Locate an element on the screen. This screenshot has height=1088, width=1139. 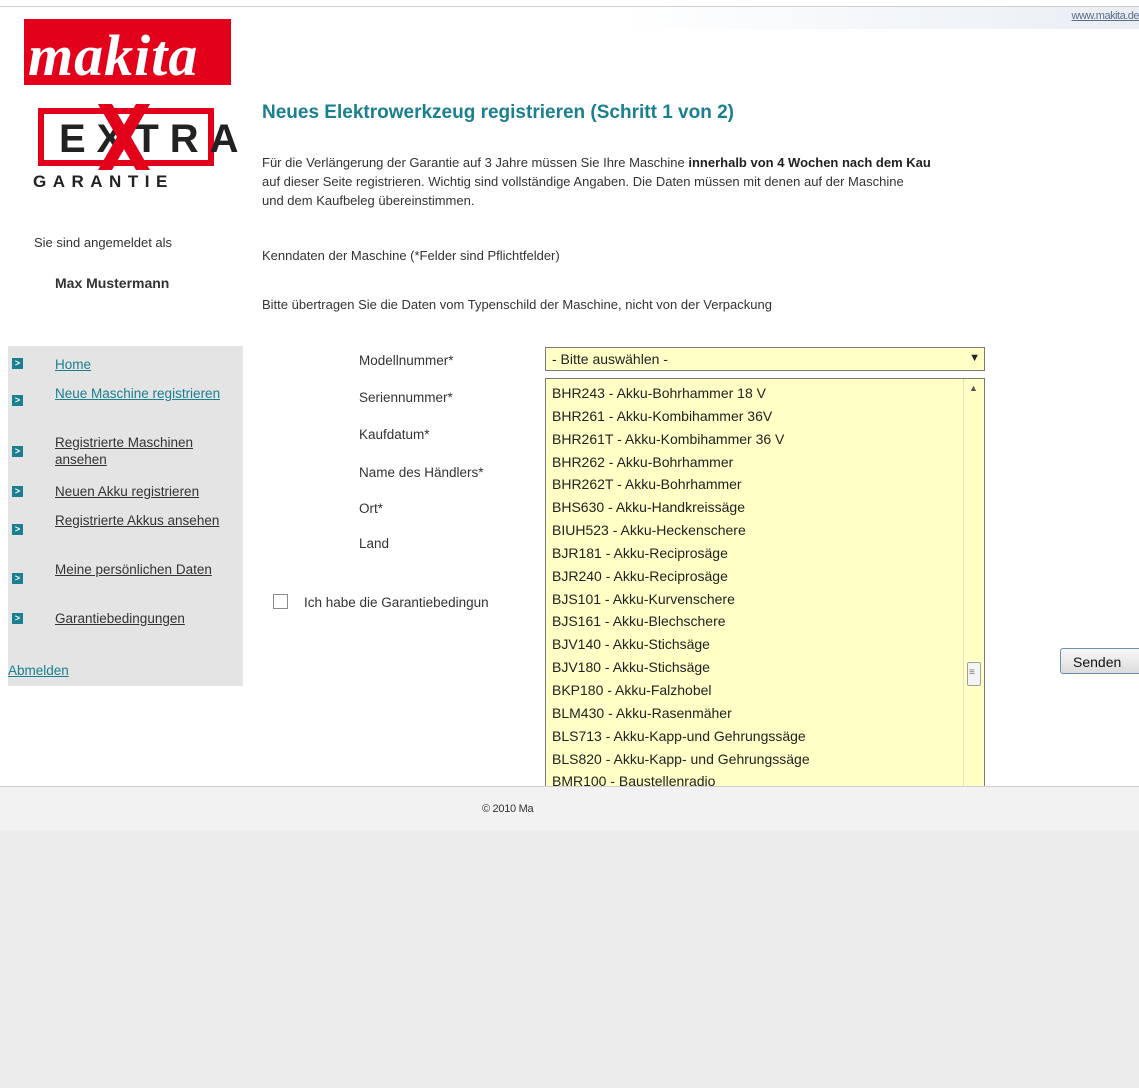
logout-link: Abmelden is located at coordinates (38, 670).